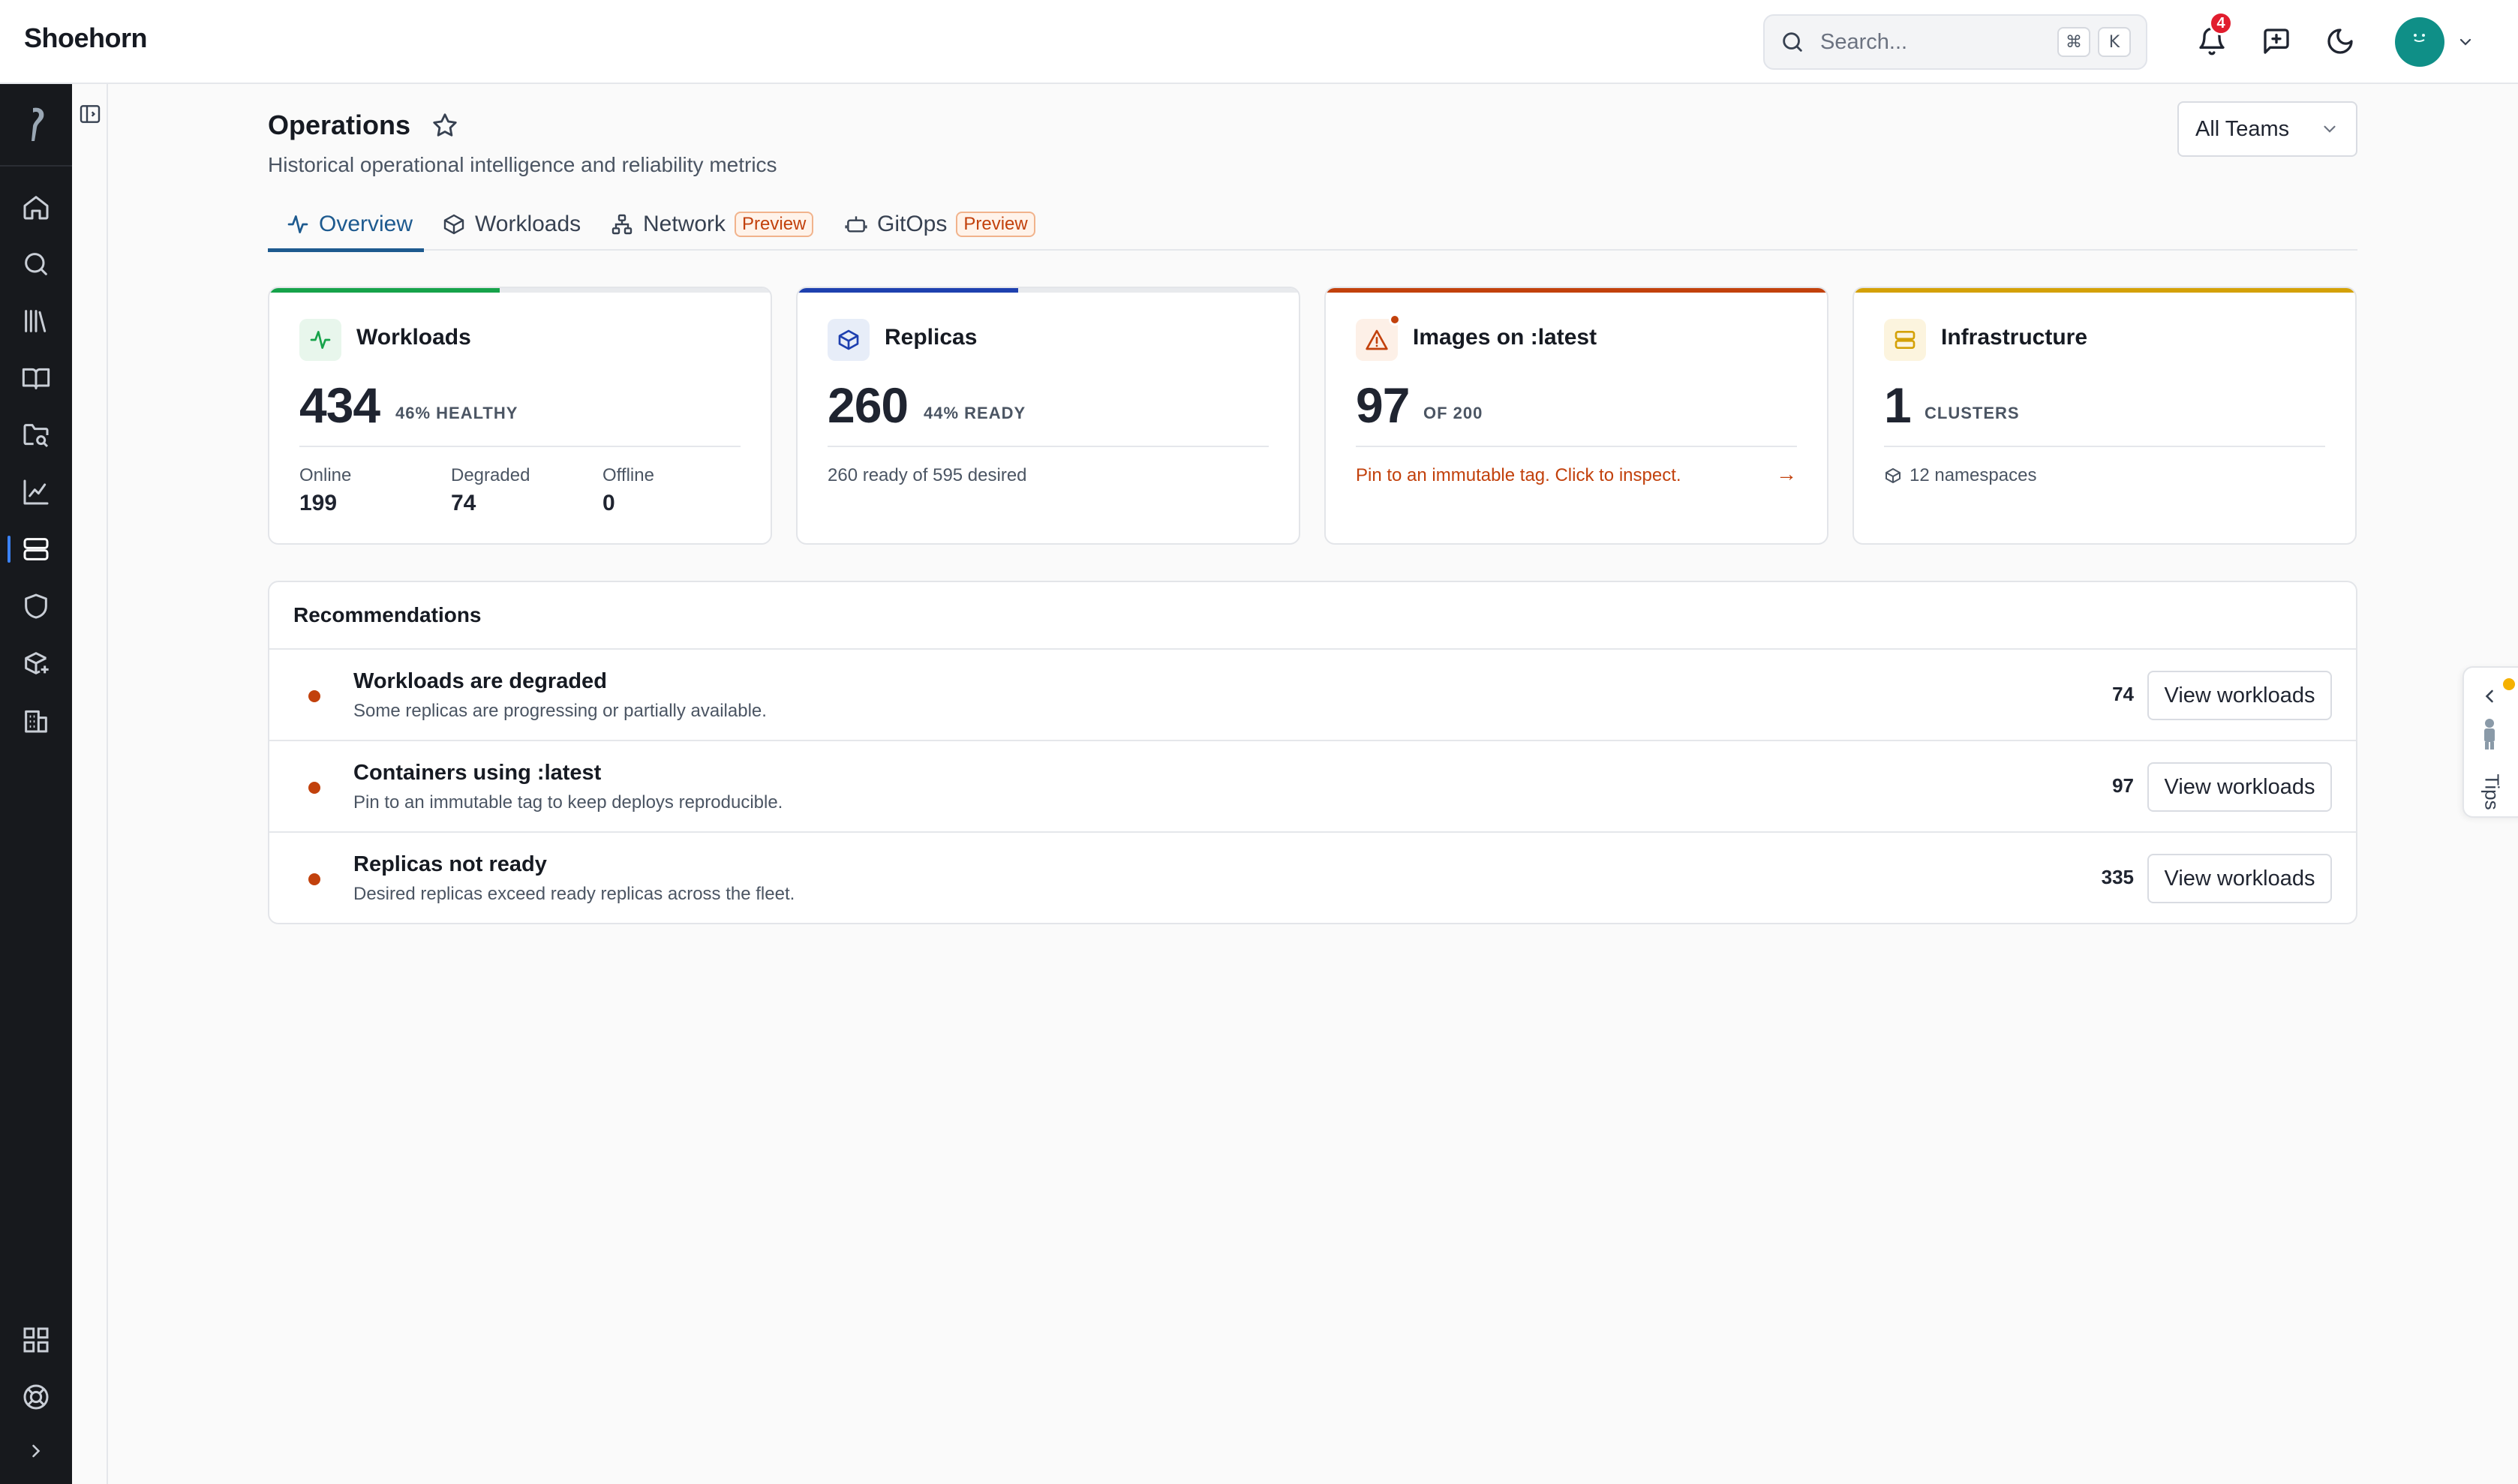  I want to click on replicas-ready-percent: 44% READY, so click(975, 413).